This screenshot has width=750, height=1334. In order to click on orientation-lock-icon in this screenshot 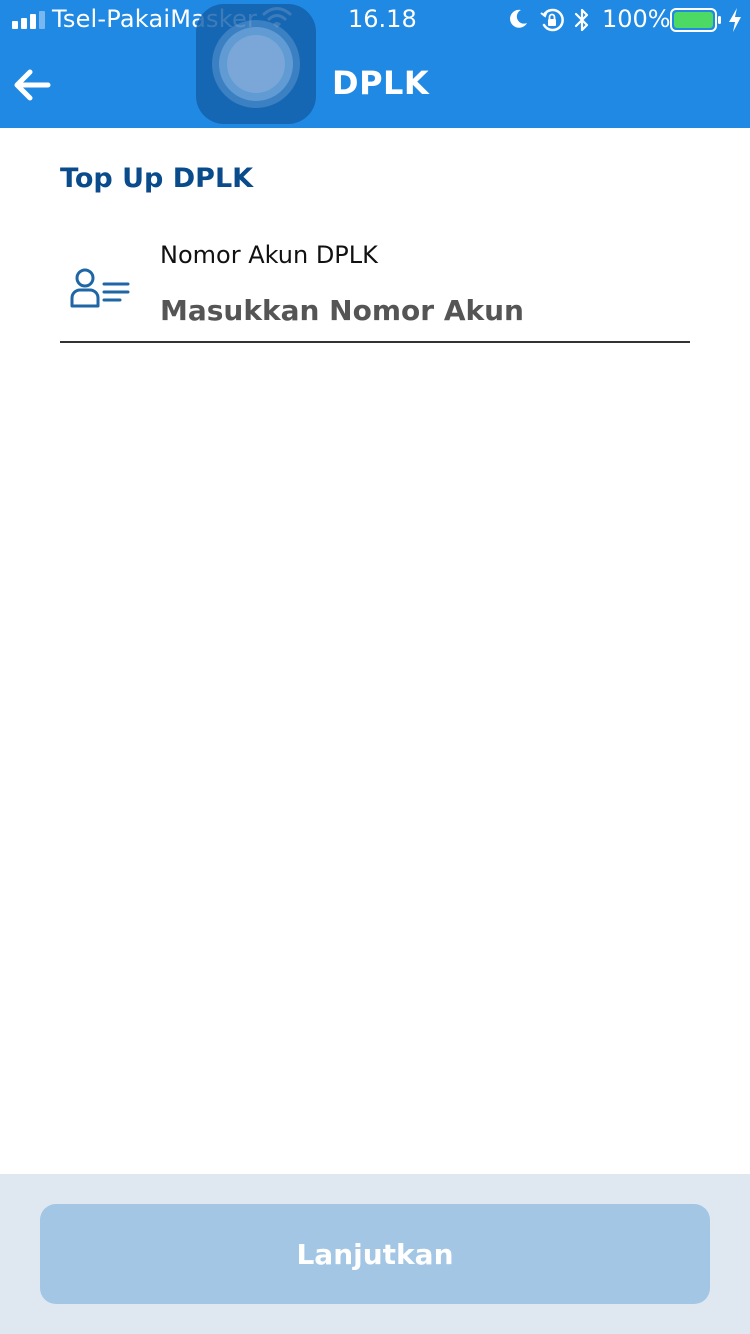, I will do `click(552, 20)`.